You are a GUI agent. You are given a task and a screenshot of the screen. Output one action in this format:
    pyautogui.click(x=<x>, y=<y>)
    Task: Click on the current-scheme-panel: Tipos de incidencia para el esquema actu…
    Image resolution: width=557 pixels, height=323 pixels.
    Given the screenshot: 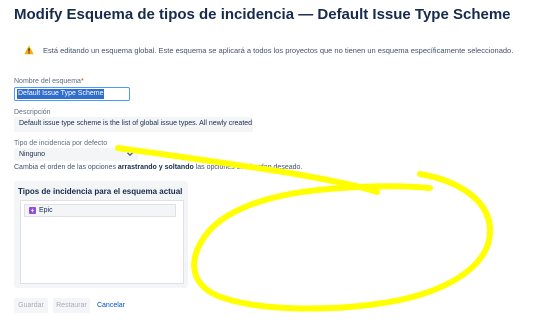 What is the action you would take?
    pyautogui.click(x=101, y=234)
    